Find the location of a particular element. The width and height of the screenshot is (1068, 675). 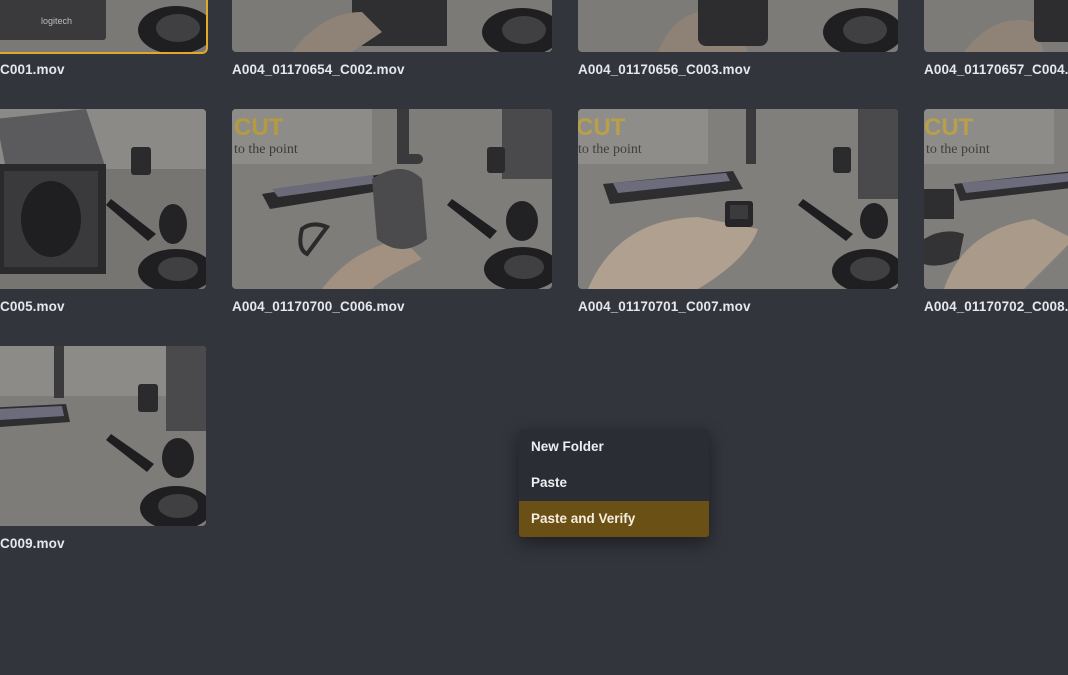

clip-c004: A004_01170657_C004. is located at coordinates (996, 38).